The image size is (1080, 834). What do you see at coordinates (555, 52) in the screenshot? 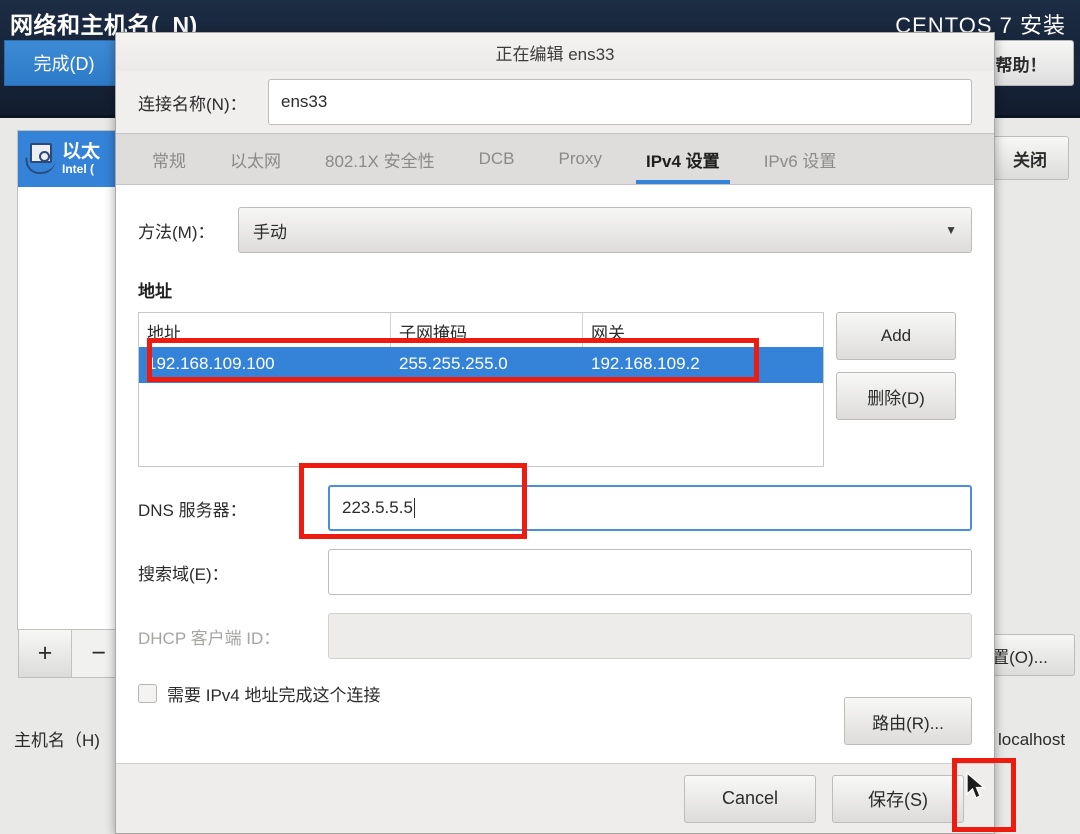
I see `dialog-title: 正在编辑 ens33` at bounding box center [555, 52].